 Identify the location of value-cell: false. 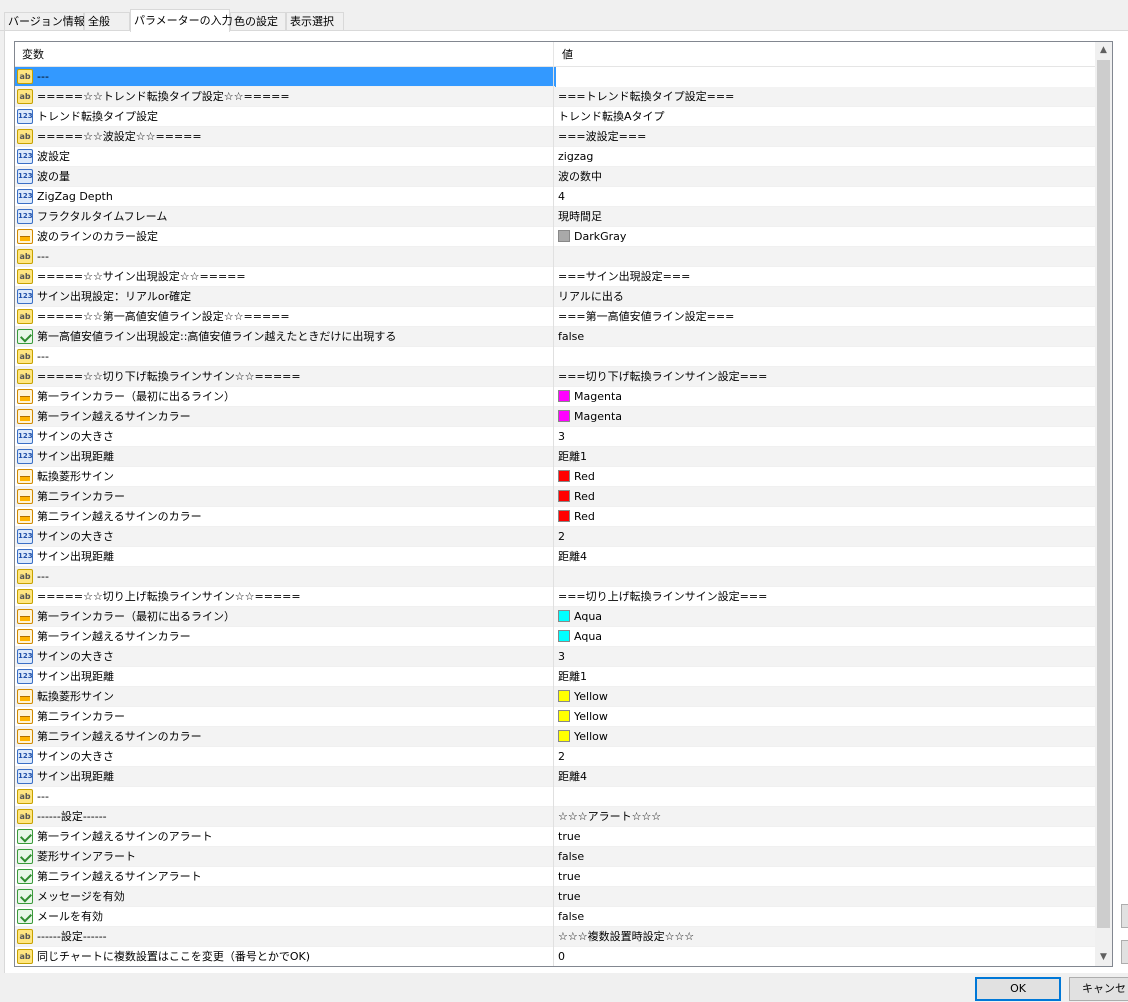
(825, 857).